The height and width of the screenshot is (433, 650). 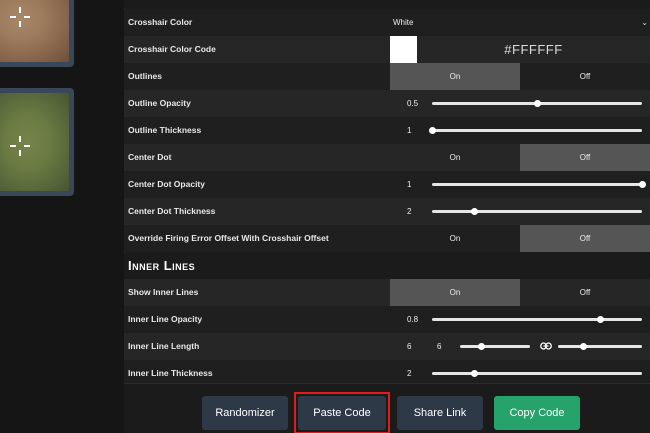 What do you see at coordinates (150, 157) in the screenshot?
I see `row-label: Center Dot` at bounding box center [150, 157].